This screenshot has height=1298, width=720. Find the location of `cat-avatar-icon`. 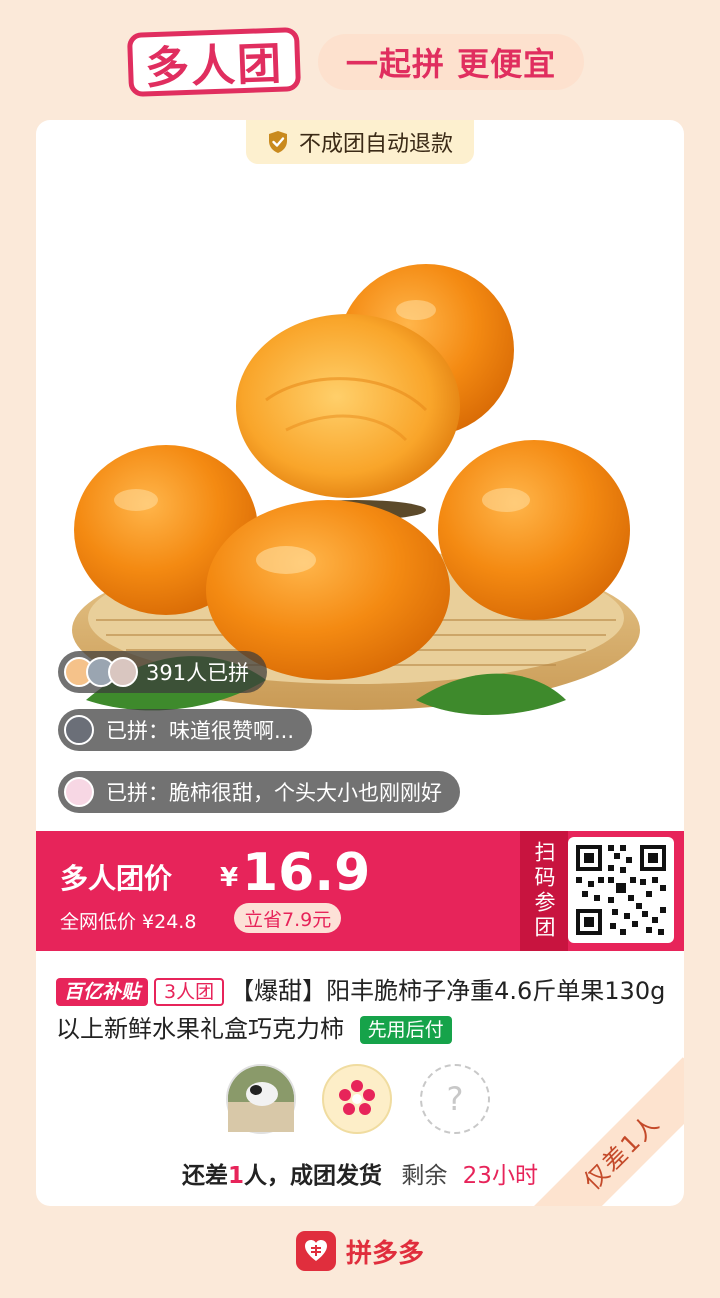

cat-avatar-icon is located at coordinates (261, 1099).